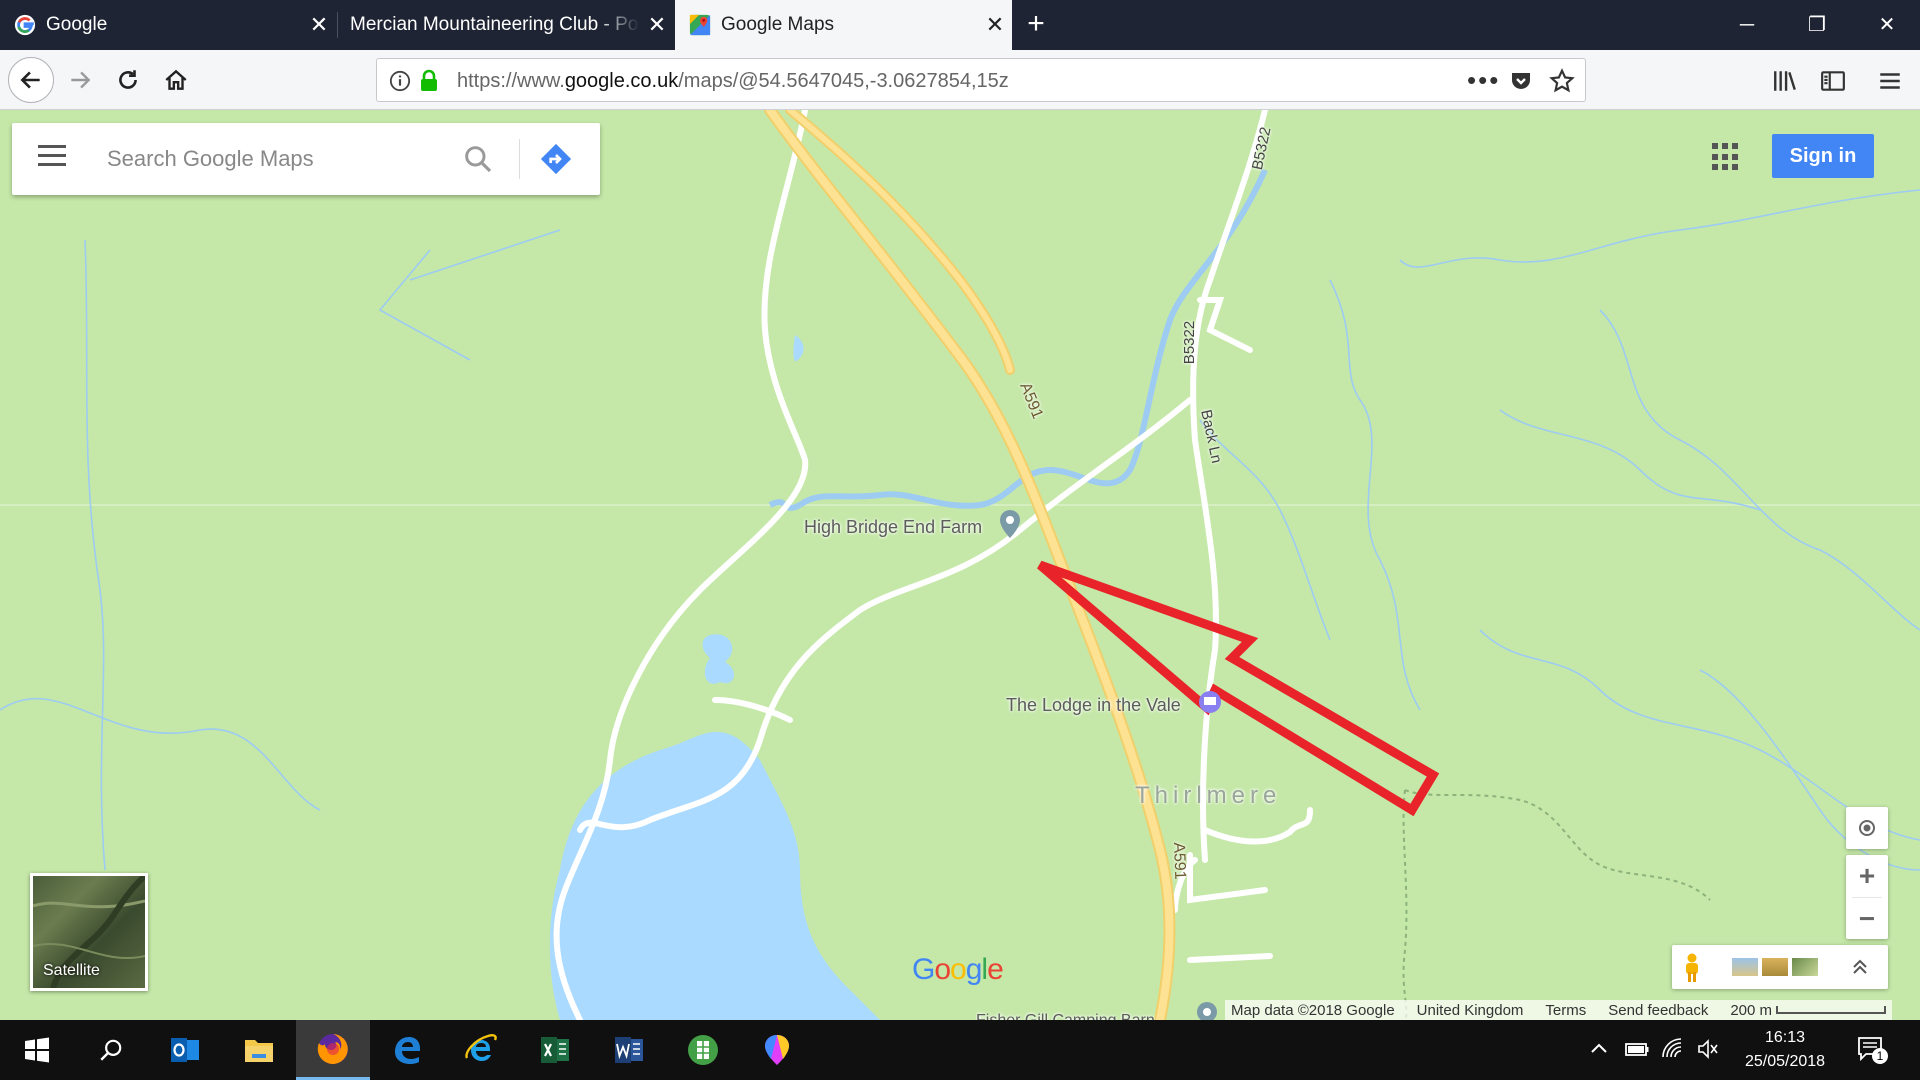 The height and width of the screenshot is (1080, 1920). What do you see at coordinates (52, 157) in the screenshot?
I see `maps-menu-icon` at bounding box center [52, 157].